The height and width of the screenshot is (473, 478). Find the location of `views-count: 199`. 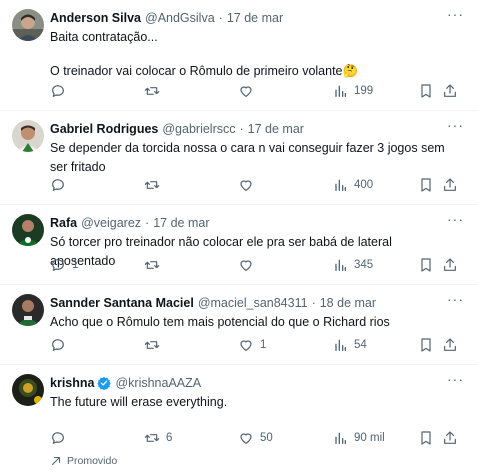

views-count: 199 is located at coordinates (364, 91).